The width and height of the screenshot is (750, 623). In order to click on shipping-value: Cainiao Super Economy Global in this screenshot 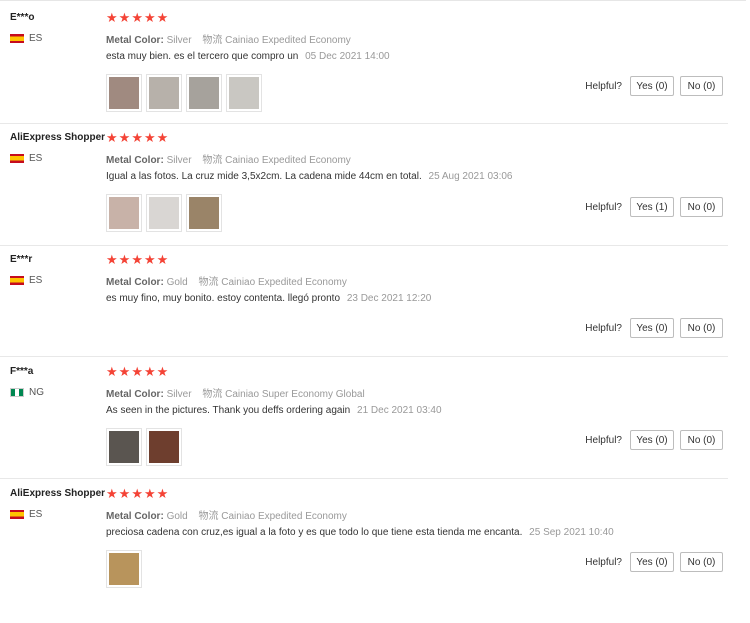, I will do `click(295, 394)`.